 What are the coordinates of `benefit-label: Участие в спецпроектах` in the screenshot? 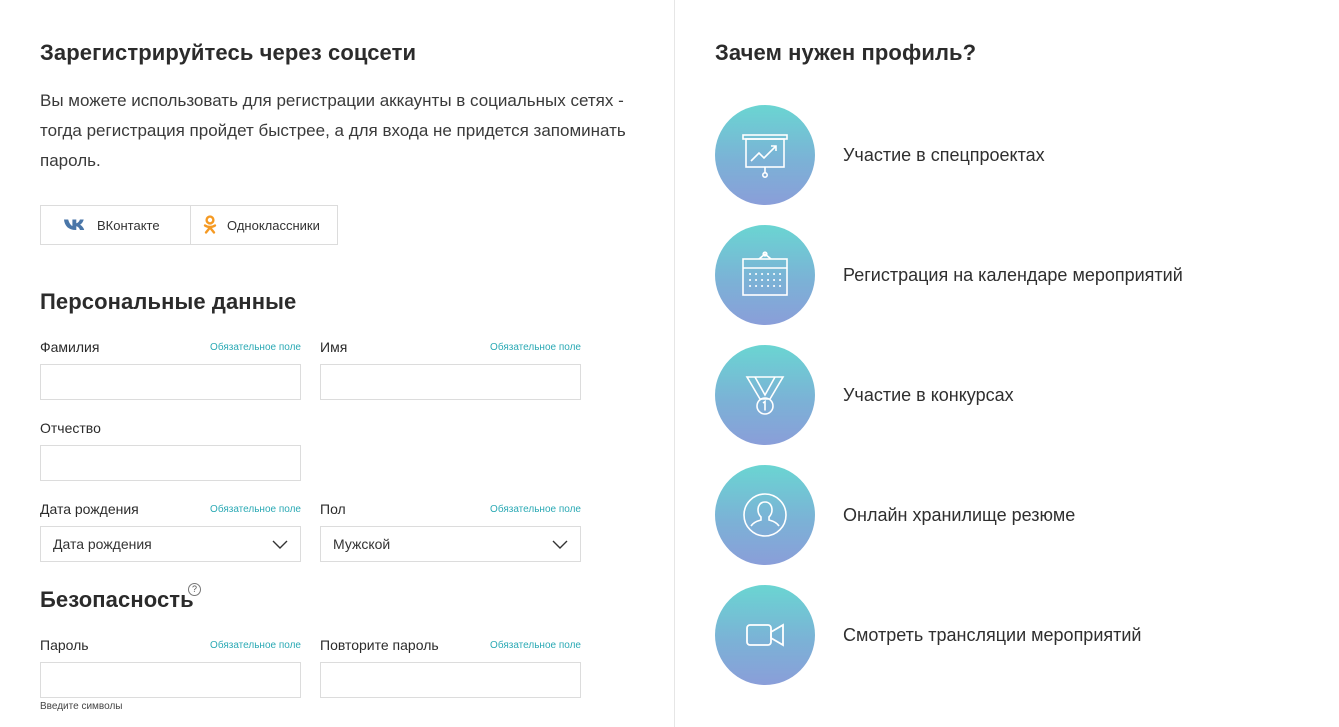 It's located at (944, 154).